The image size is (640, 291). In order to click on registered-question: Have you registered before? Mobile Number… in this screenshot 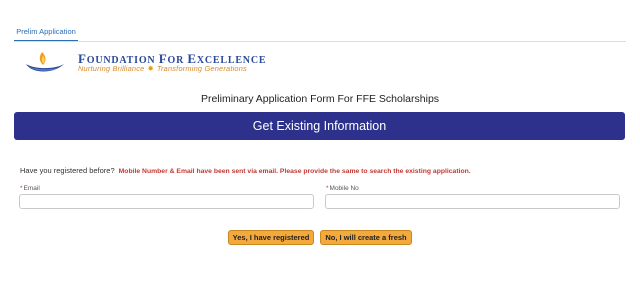, I will do `click(245, 170)`.